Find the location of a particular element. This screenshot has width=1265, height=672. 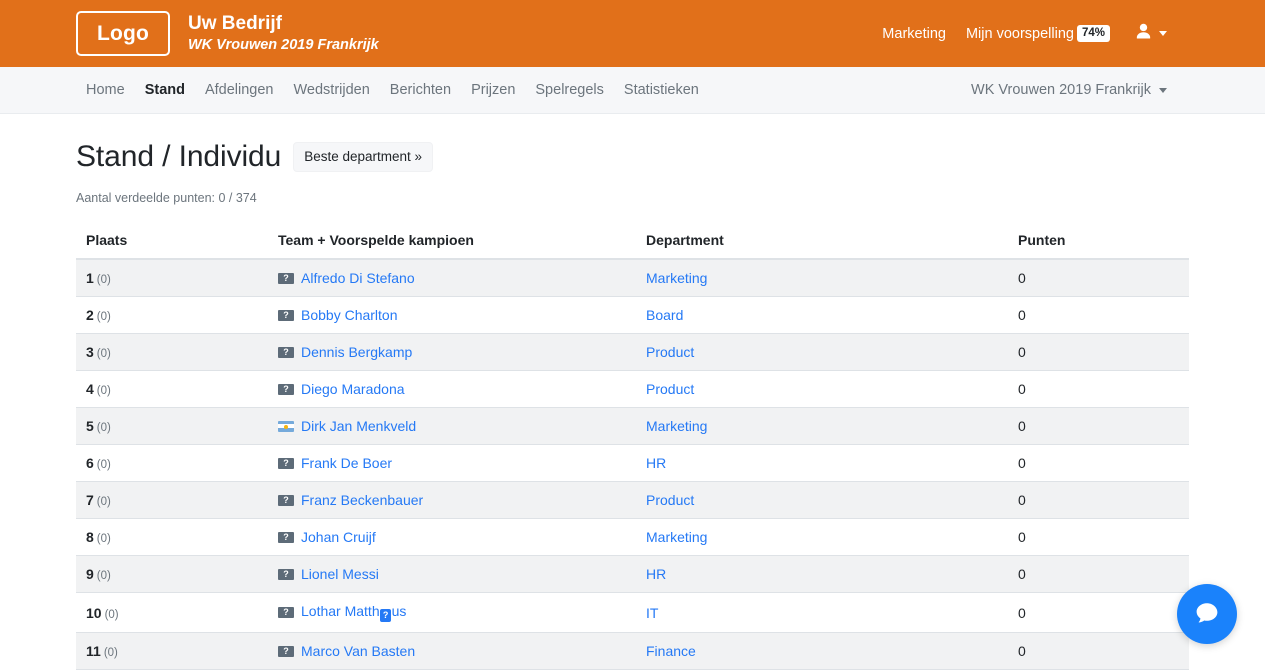

table-row: 2 (0) ? Bobby Charlton Board 0 is located at coordinates (632, 315).